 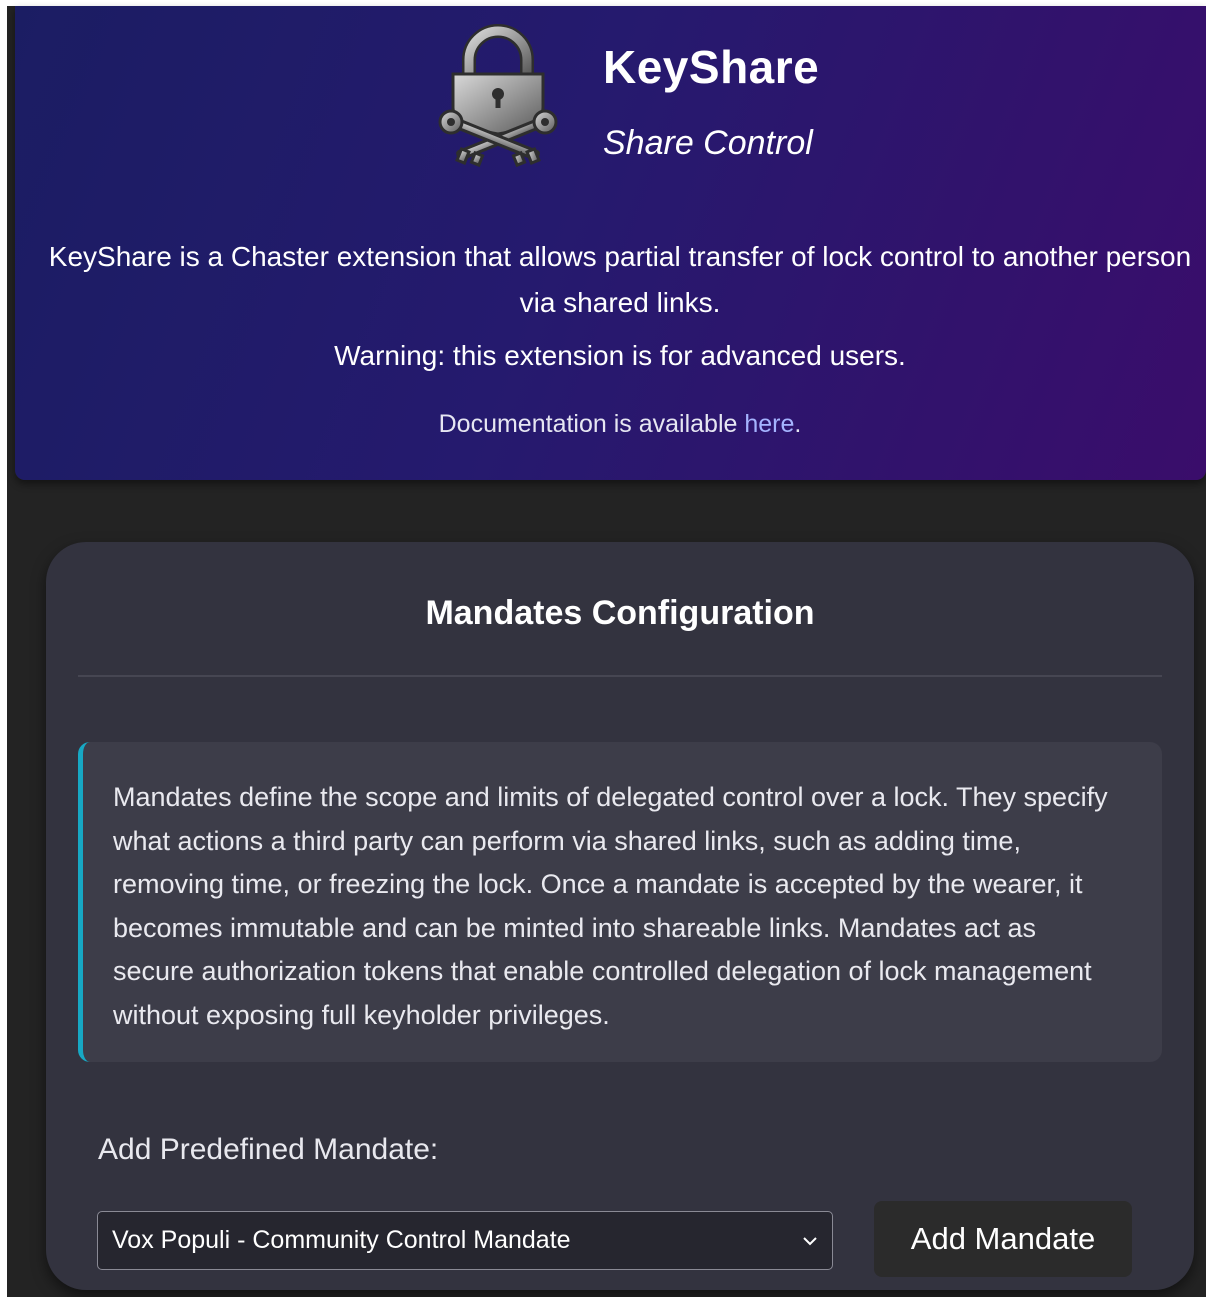 I want to click on documentation-link: here, so click(x=769, y=424).